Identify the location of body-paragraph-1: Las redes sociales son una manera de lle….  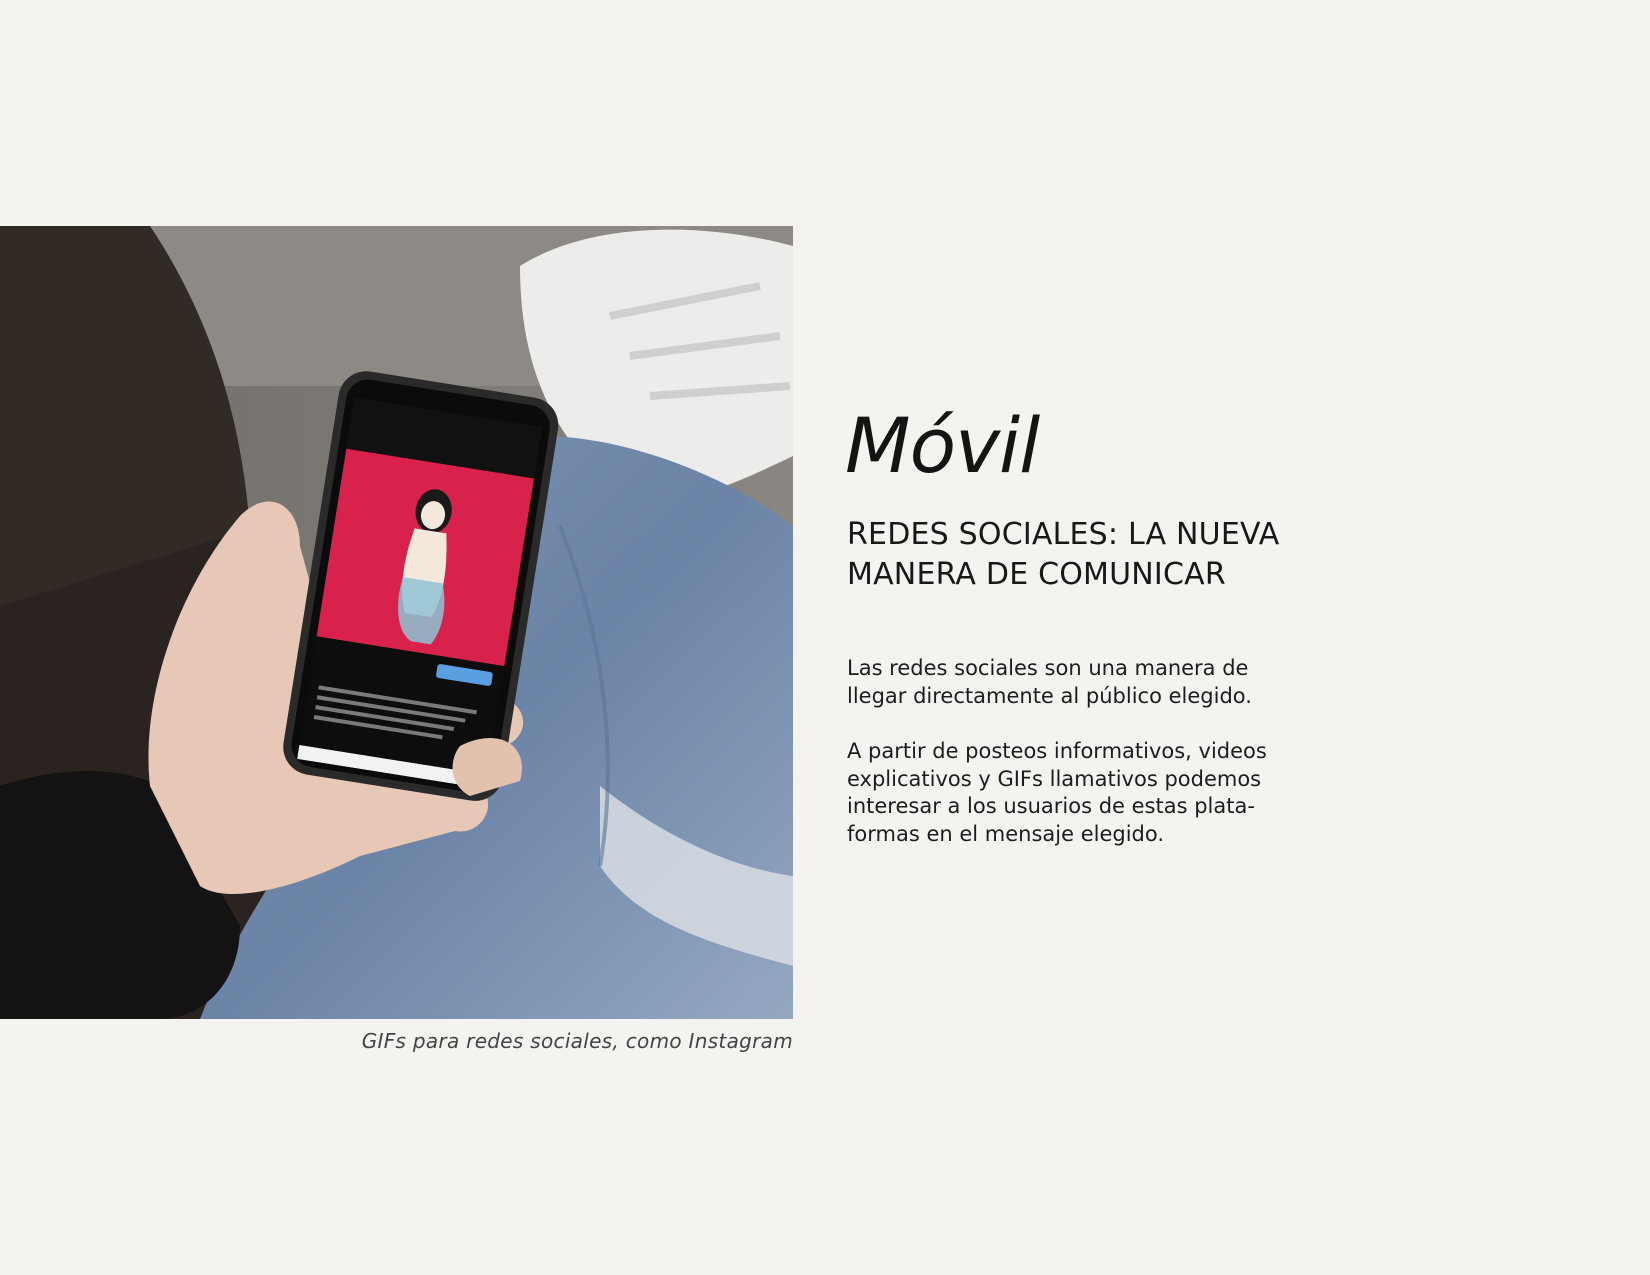
(1049, 682).